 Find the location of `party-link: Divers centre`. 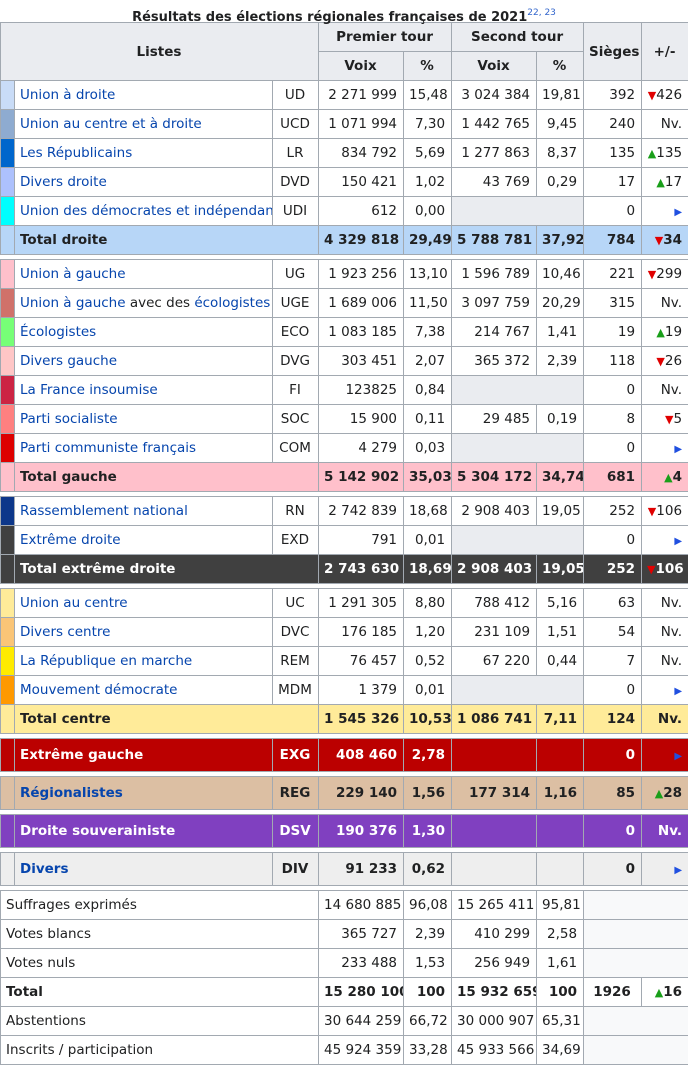

party-link: Divers centre is located at coordinates (65, 632).